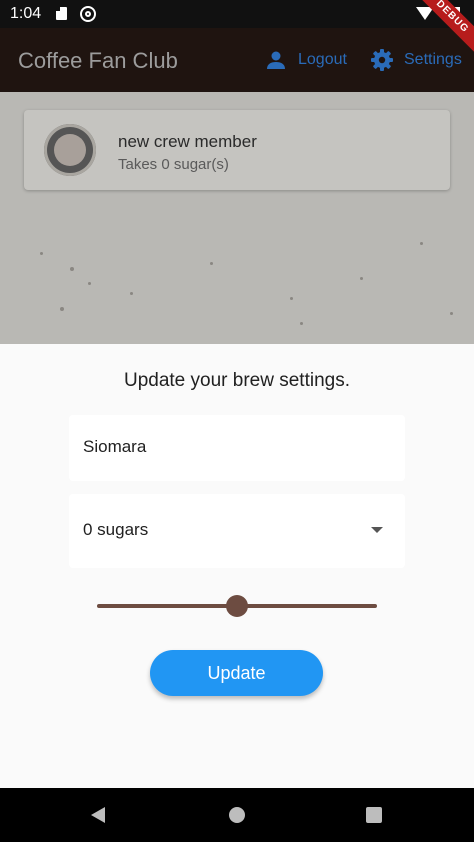  I want to click on settings-label: Settings, so click(433, 59).